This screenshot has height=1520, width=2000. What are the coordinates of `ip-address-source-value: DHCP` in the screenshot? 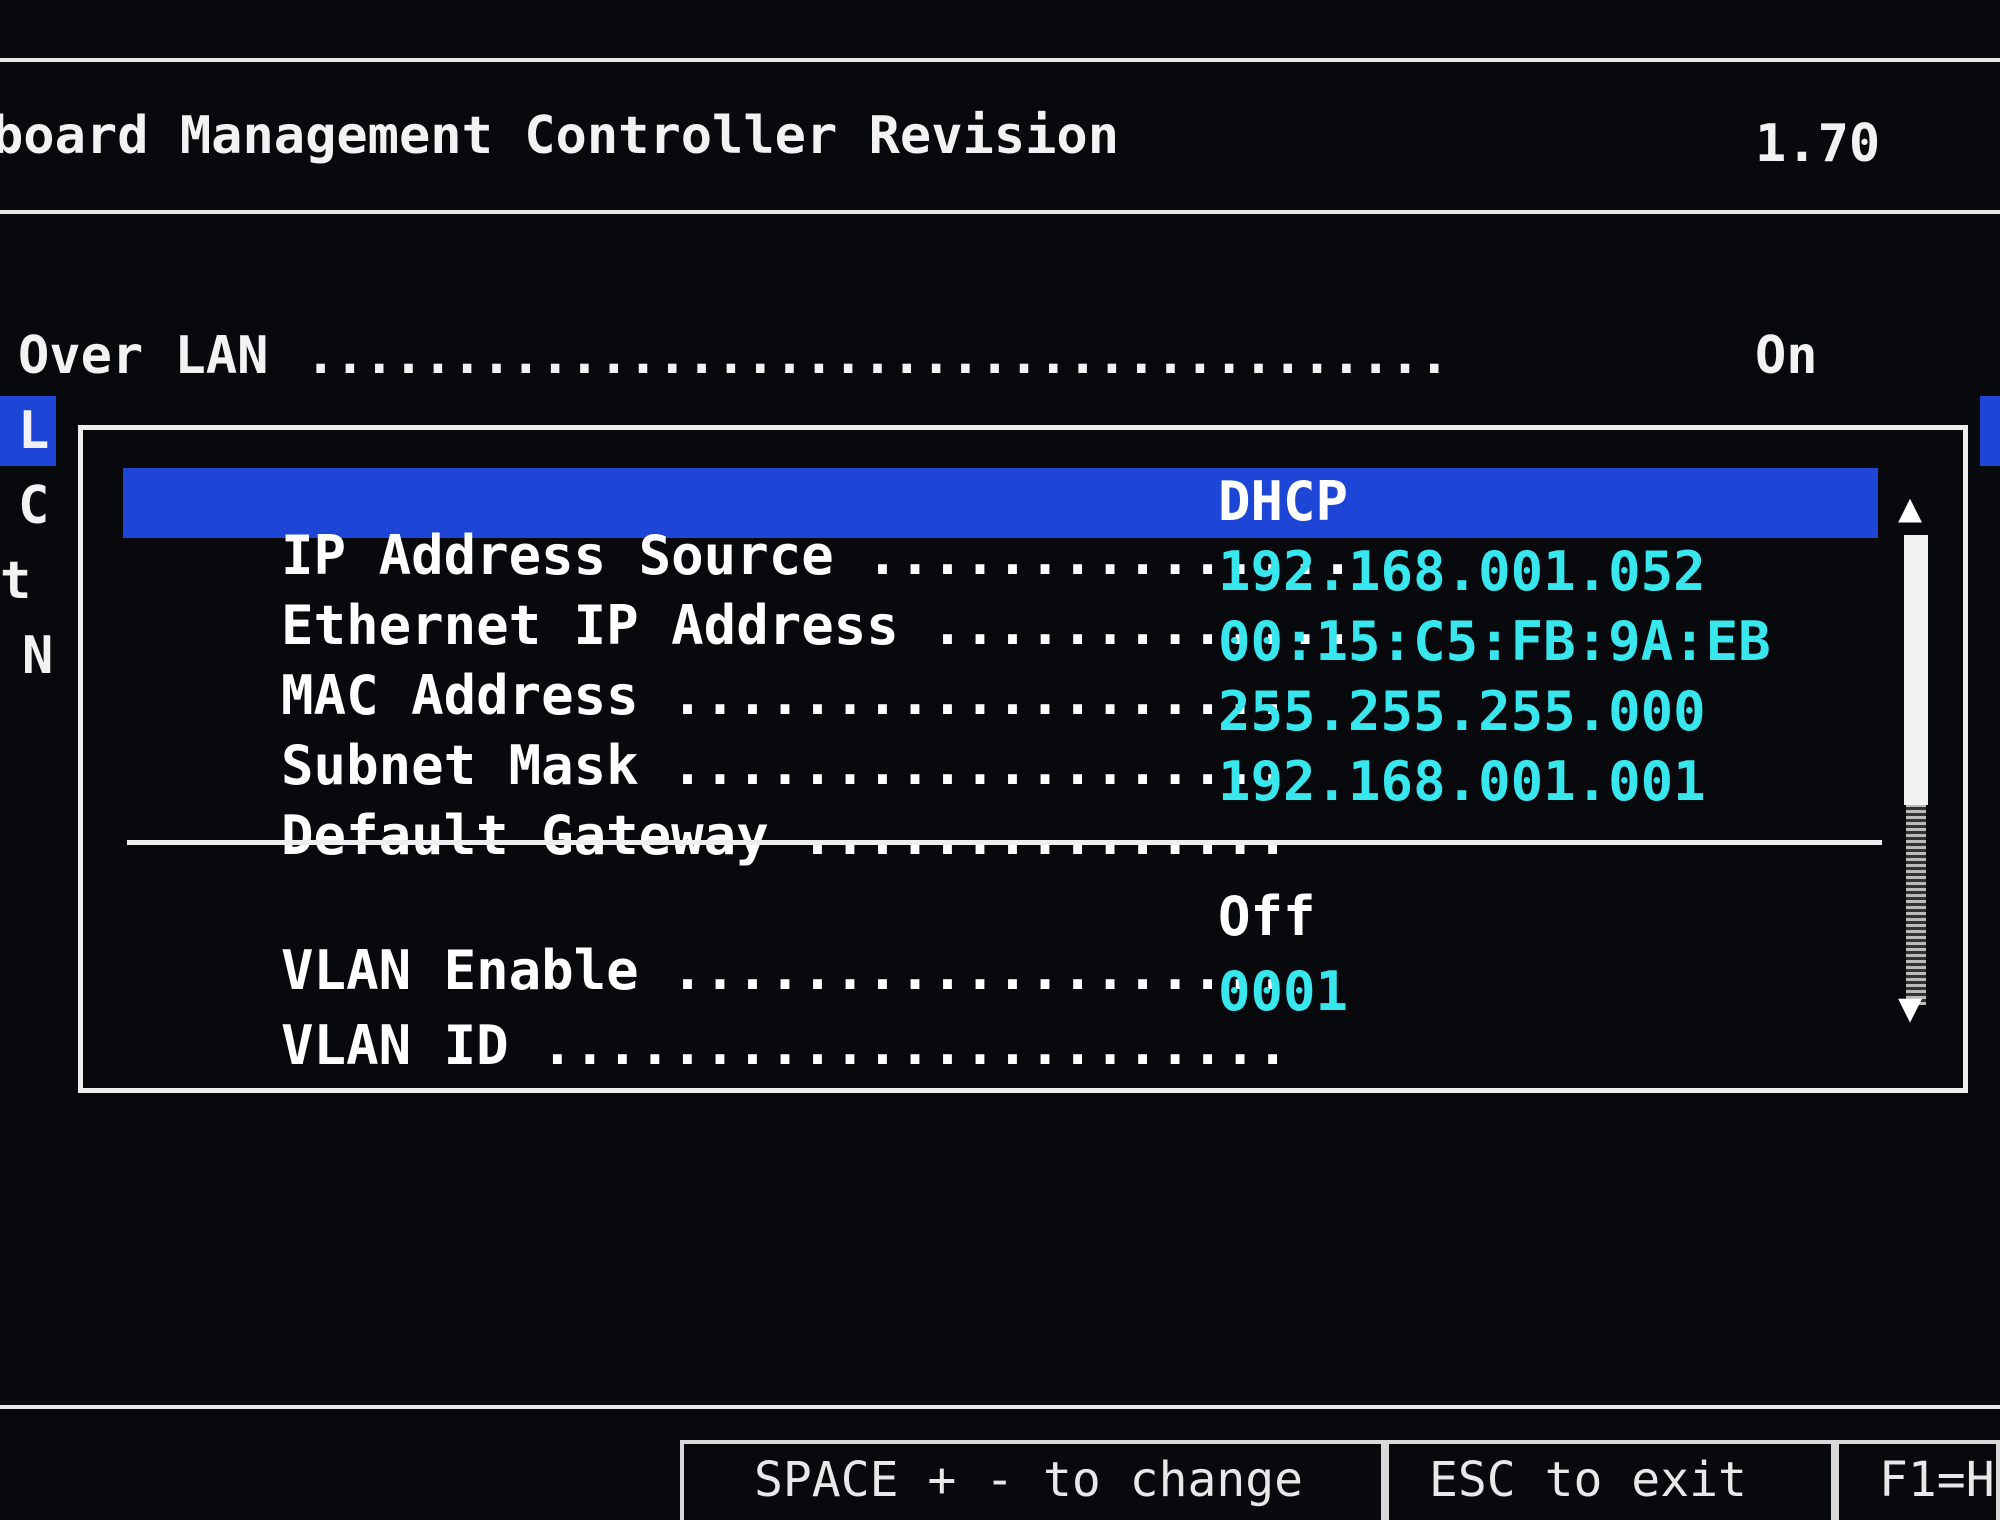 It's located at (1283, 502).